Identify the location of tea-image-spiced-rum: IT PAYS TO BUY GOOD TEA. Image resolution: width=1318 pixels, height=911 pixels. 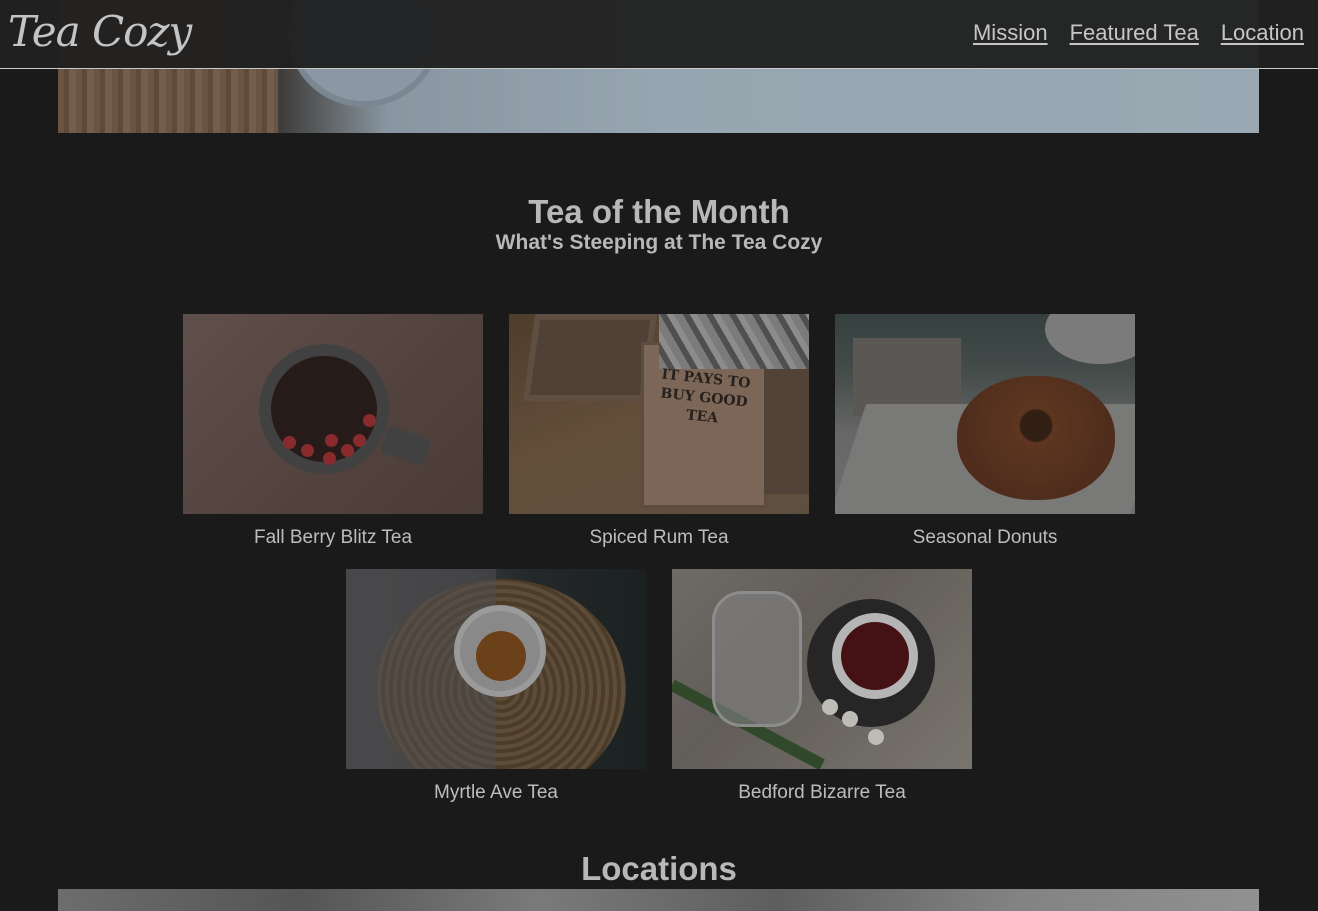
(659, 414).